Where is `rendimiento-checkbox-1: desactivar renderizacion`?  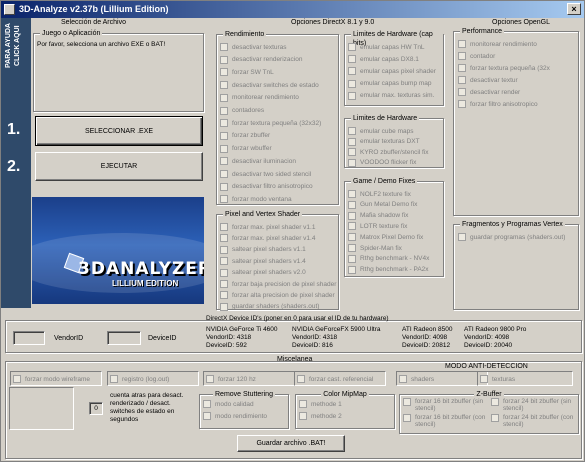 rendimiento-checkbox-1: desactivar renderizacion is located at coordinates (261, 60).